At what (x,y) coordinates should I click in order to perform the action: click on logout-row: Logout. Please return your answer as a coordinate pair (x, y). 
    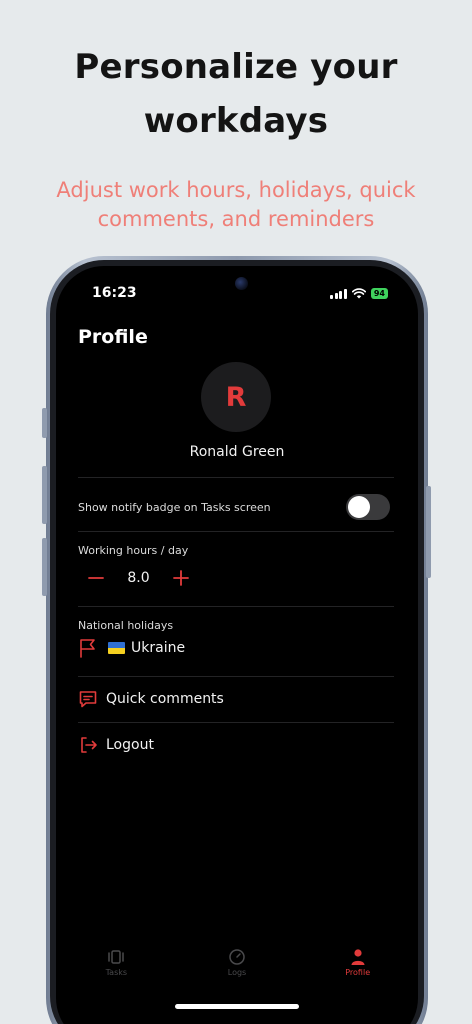
    Looking at the image, I should click on (116, 745).